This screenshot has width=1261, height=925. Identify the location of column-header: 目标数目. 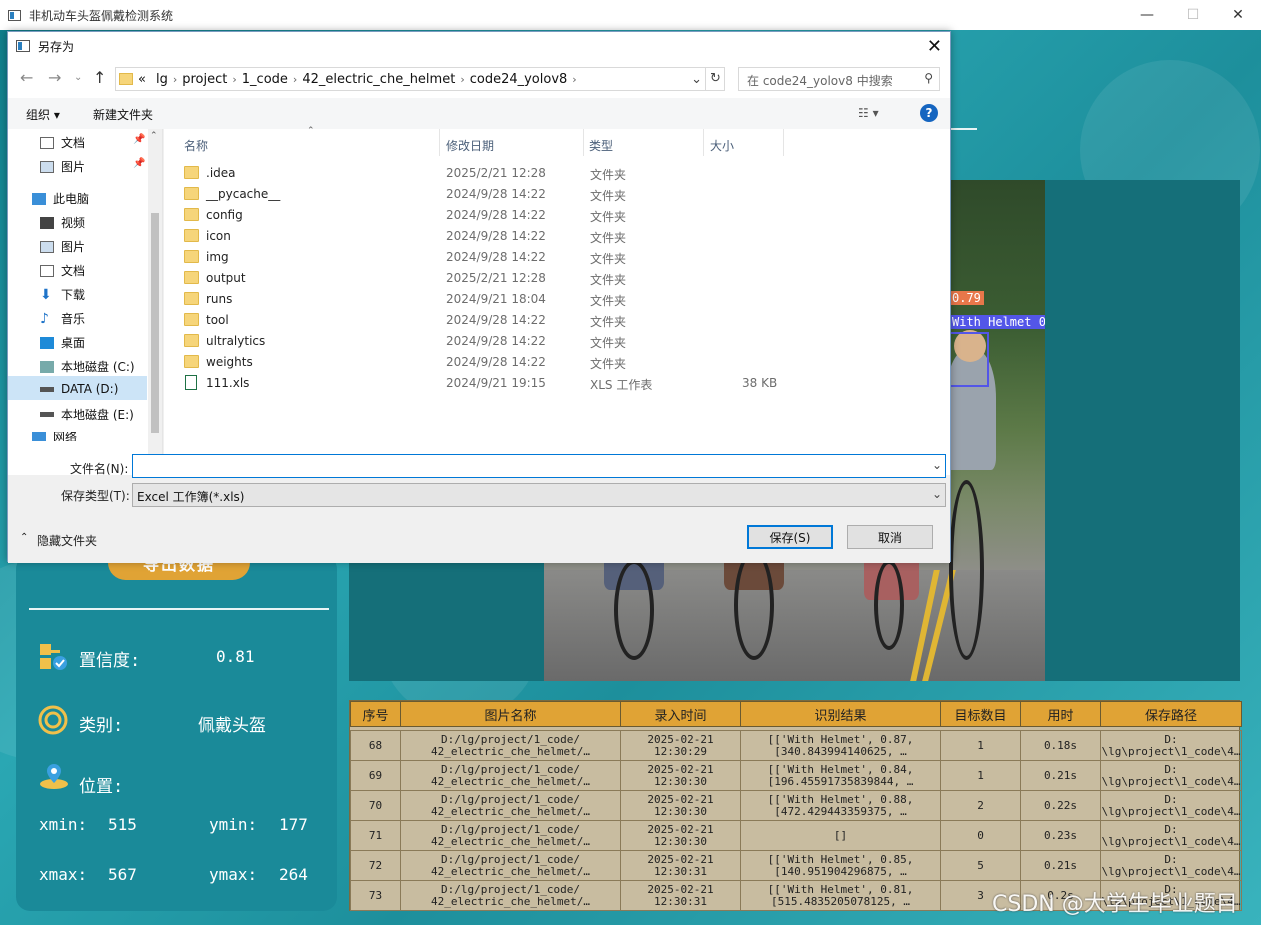
(980, 714).